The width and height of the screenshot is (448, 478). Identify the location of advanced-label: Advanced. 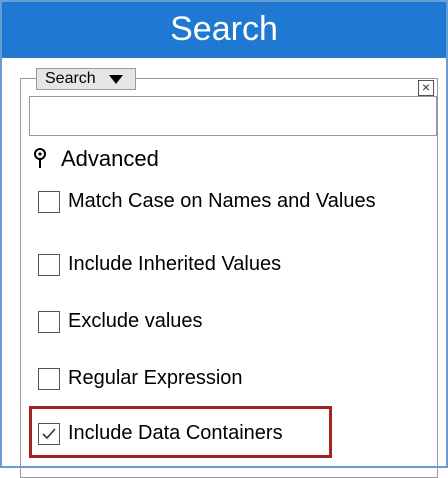
(110, 158).